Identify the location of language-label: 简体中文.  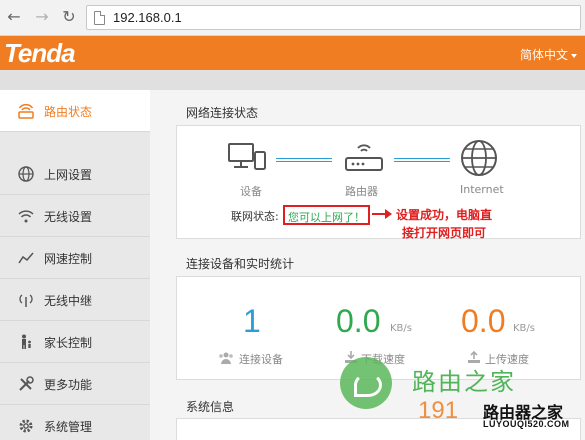
(543, 55).